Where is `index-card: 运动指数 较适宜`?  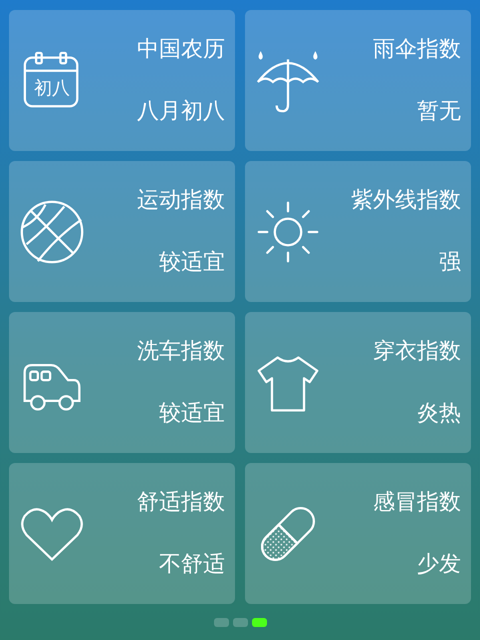
index-card: 运动指数 较适宜 is located at coordinates (122, 231).